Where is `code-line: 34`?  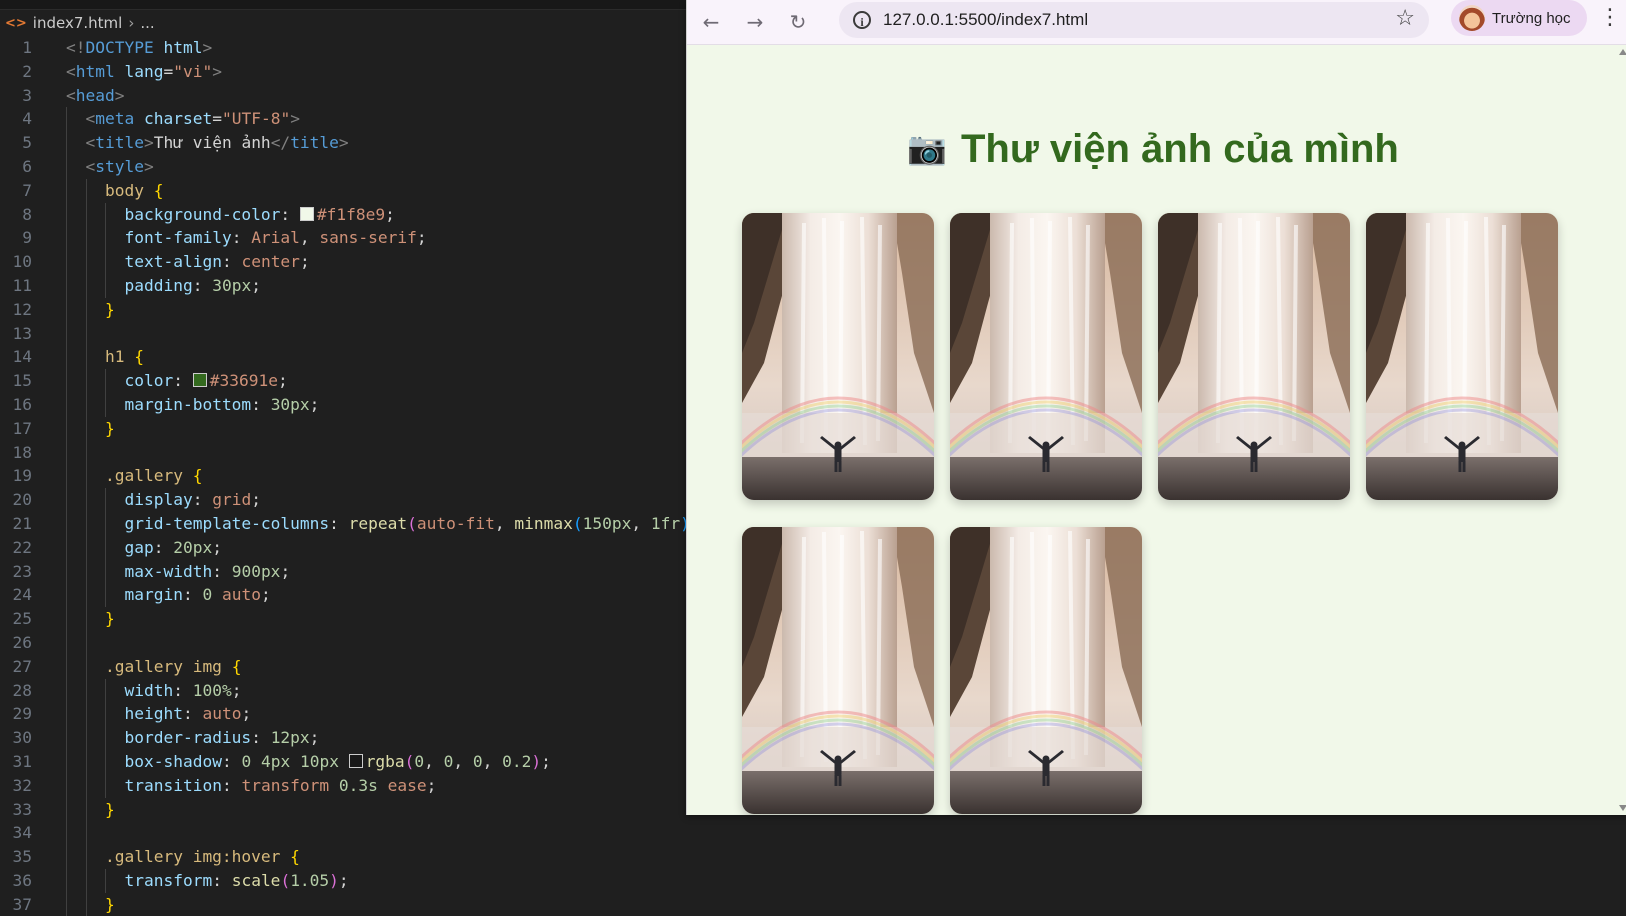 code-line: 34 is located at coordinates (345, 833).